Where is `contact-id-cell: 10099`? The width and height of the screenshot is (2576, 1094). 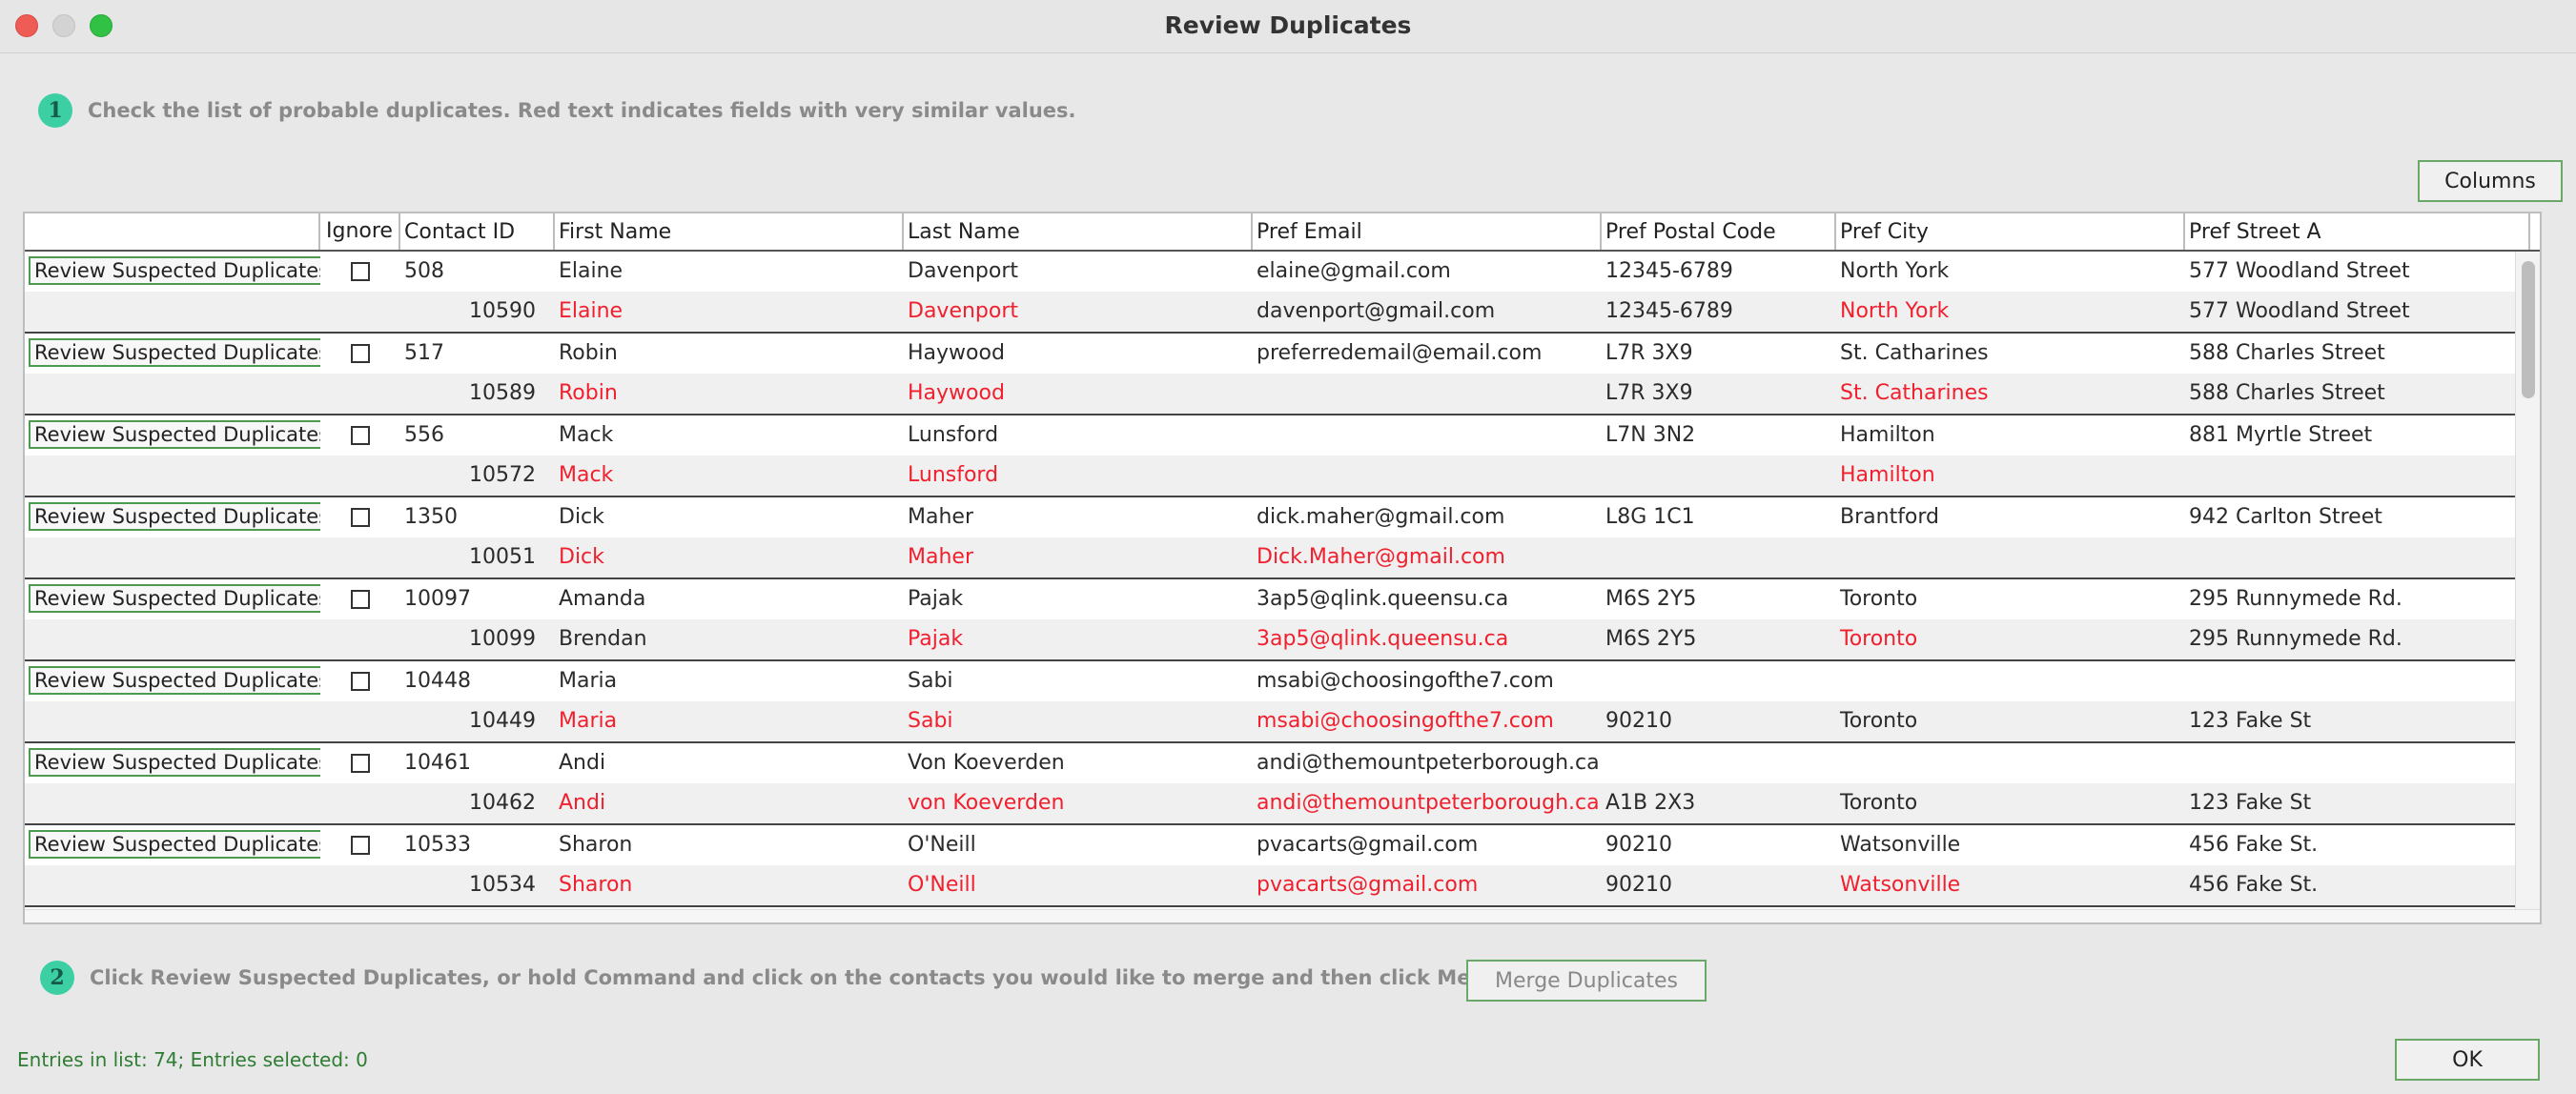
contact-id-cell: 10099 is located at coordinates (502, 639).